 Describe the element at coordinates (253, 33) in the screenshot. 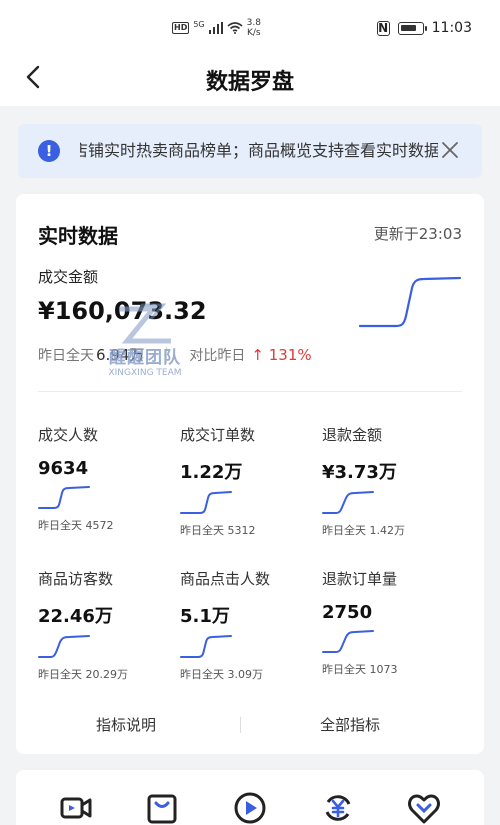

I see `speed-unit: K/s` at that location.